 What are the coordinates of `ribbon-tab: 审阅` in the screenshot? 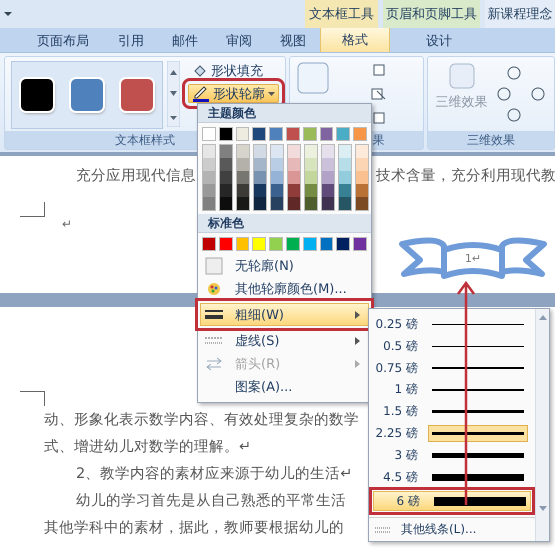 It's located at (239, 40).